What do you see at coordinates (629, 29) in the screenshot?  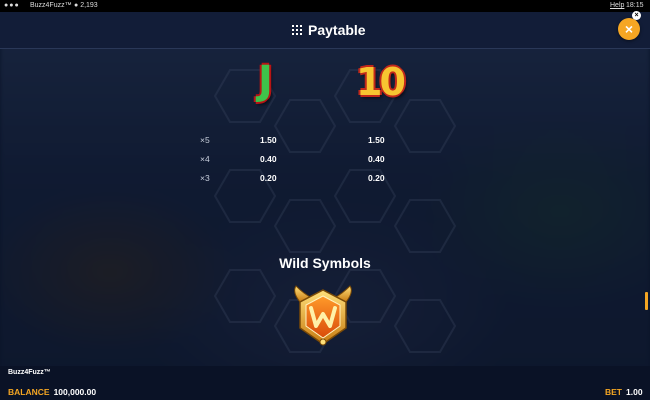 I see `close-button: ×` at bounding box center [629, 29].